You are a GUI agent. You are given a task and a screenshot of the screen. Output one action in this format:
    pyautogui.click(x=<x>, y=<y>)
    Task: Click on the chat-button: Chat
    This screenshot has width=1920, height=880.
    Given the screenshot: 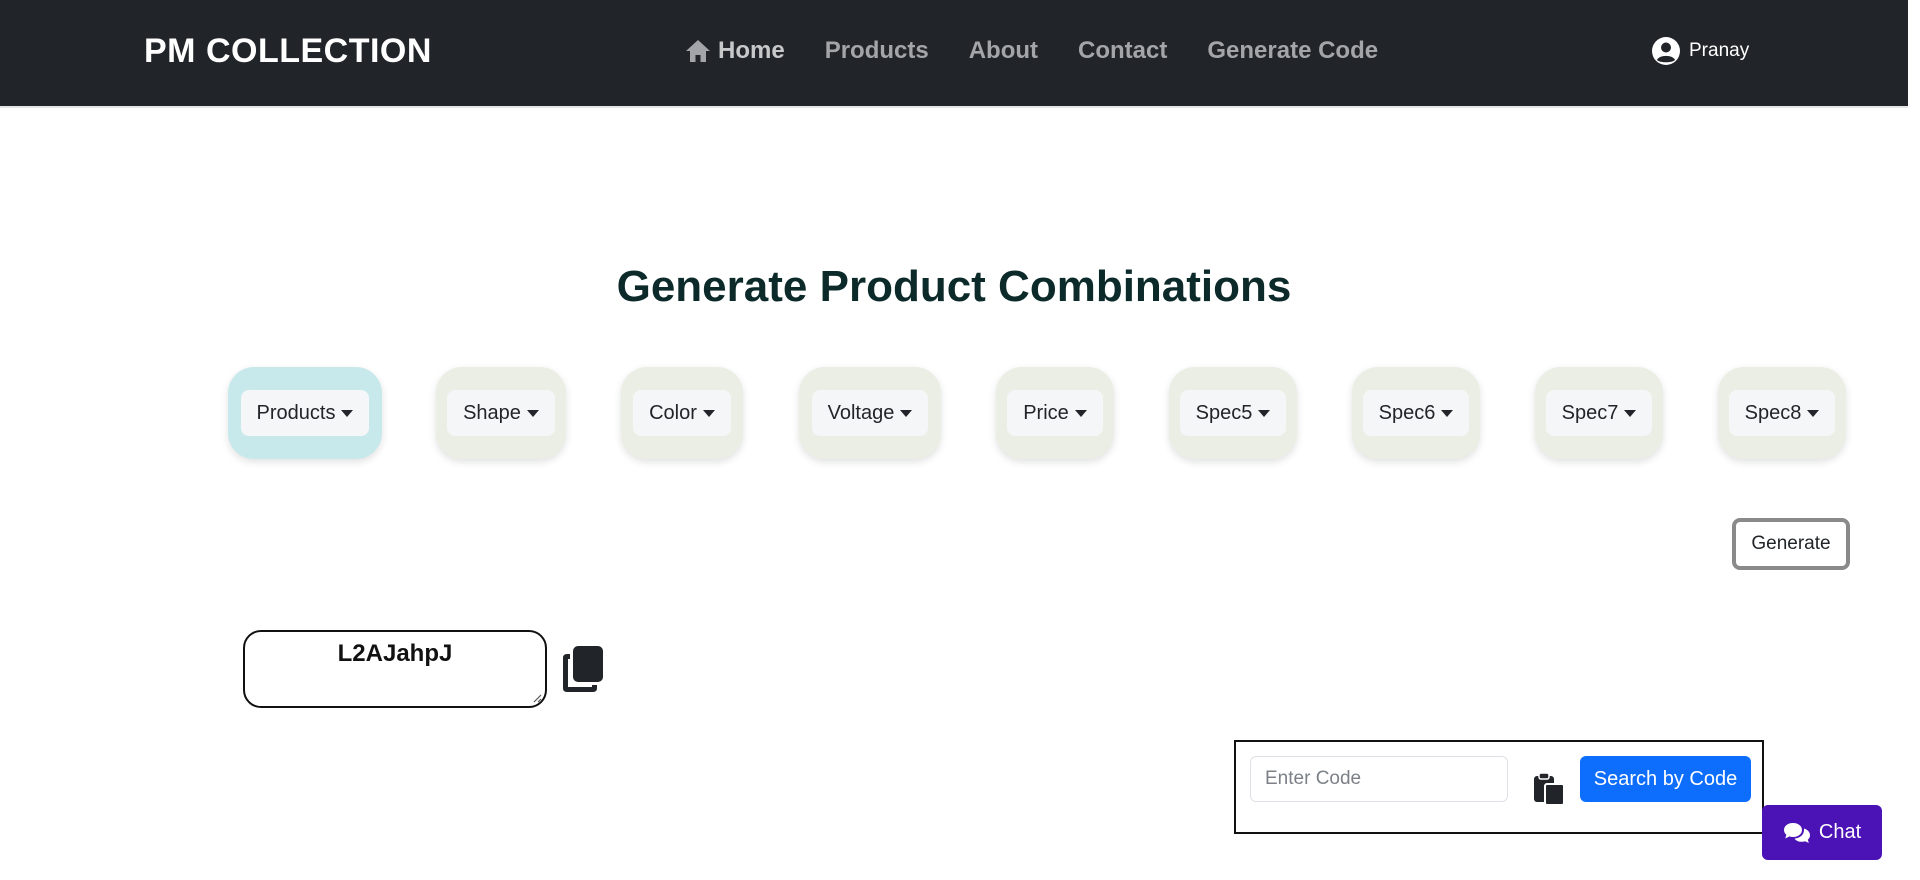 What is the action you would take?
    pyautogui.click(x=1822, y=832)
    